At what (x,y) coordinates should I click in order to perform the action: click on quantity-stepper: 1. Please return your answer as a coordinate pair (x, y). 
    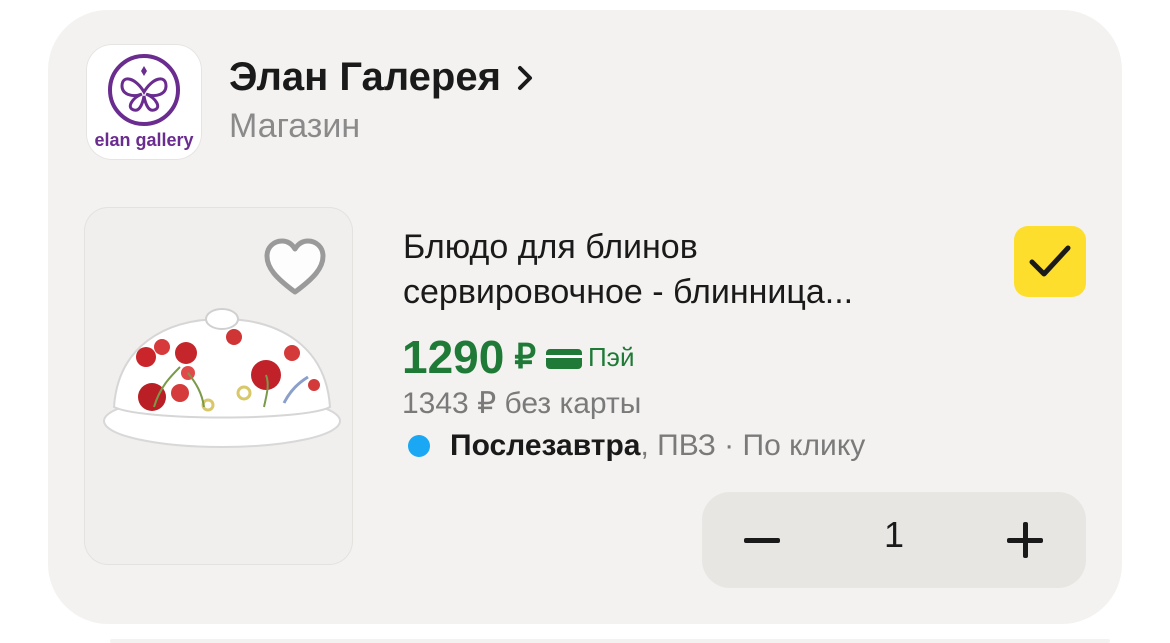
    Looking at the image, I should click on (894, 540).